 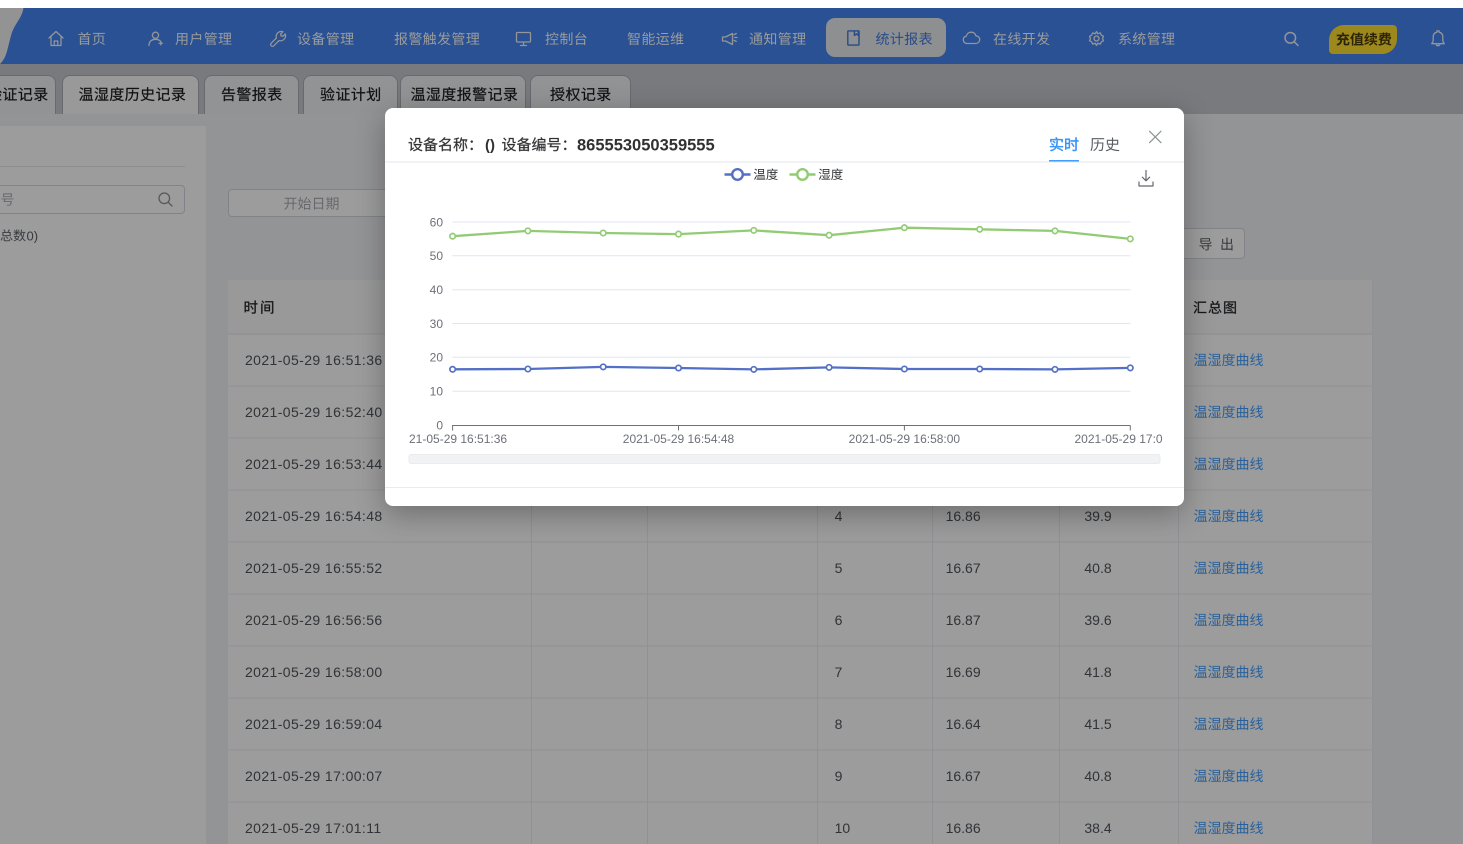 I want to click on svg-text: 21-05-29 16:51:36, so click(x=458, y=439).